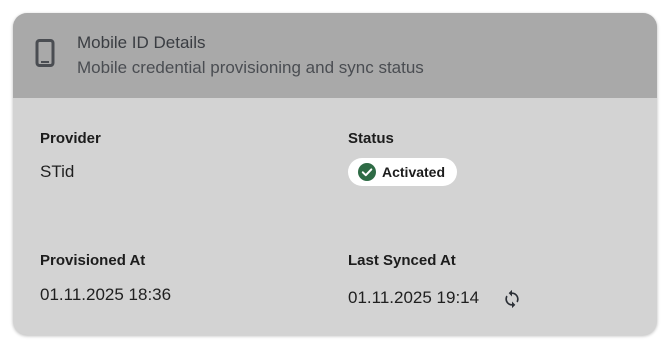  I want to click on last-synced-at-value: 01.11.2025 19:14, so click(414, 297).